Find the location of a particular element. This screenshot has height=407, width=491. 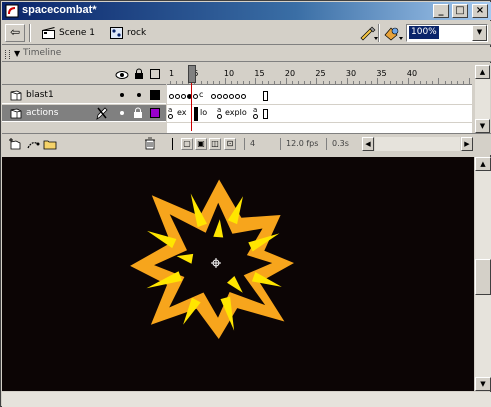

stage-vertical-scrollbar: ▲ ▼ is located at coordinates (483, 274).